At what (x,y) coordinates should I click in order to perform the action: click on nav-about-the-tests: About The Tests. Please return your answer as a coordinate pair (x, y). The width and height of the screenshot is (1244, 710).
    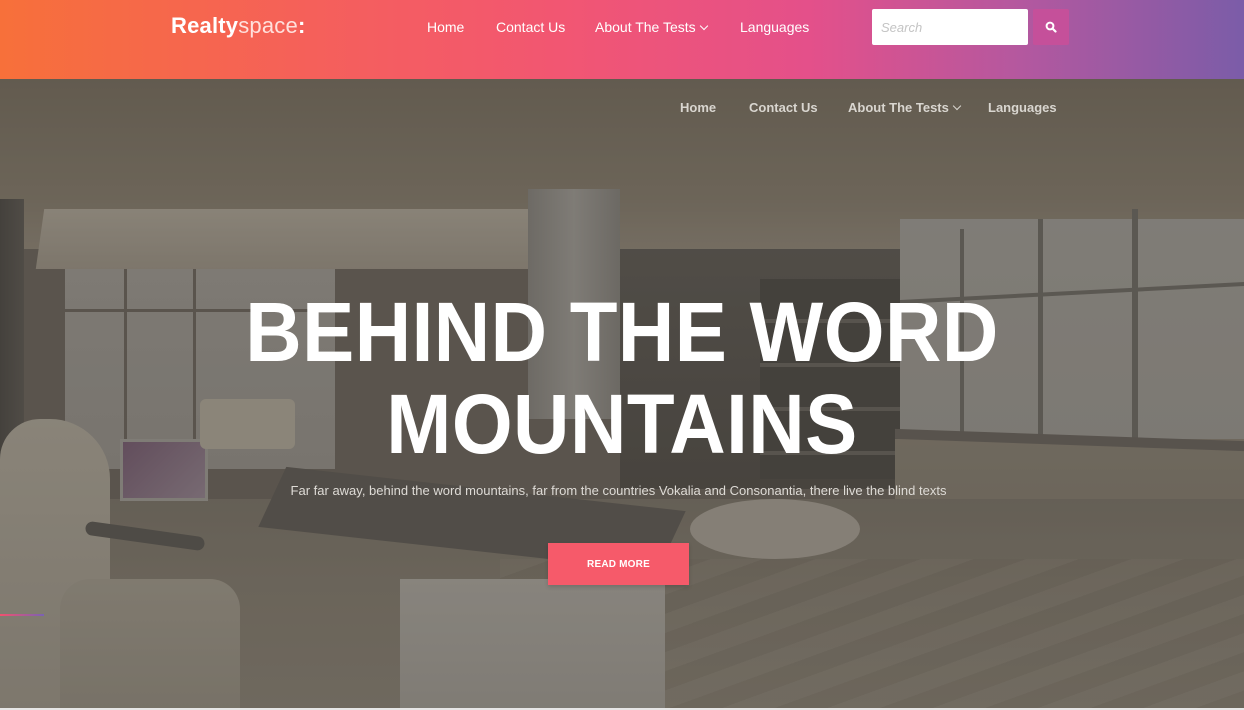
    Looking at the image, I should click on (651, 27).